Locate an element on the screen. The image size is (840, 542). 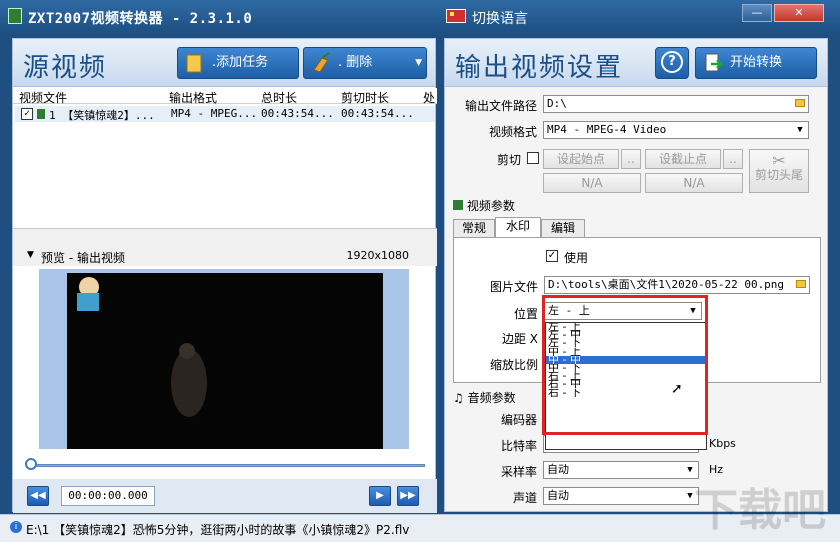
convert-icon is located at coordinates (713, 63).